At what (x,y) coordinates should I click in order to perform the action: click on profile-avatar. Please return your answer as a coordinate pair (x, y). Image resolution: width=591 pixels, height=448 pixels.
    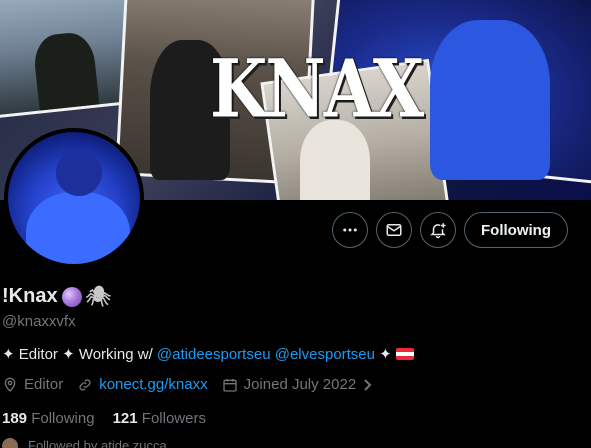
    Looking at the image, I should click on (74, 198).